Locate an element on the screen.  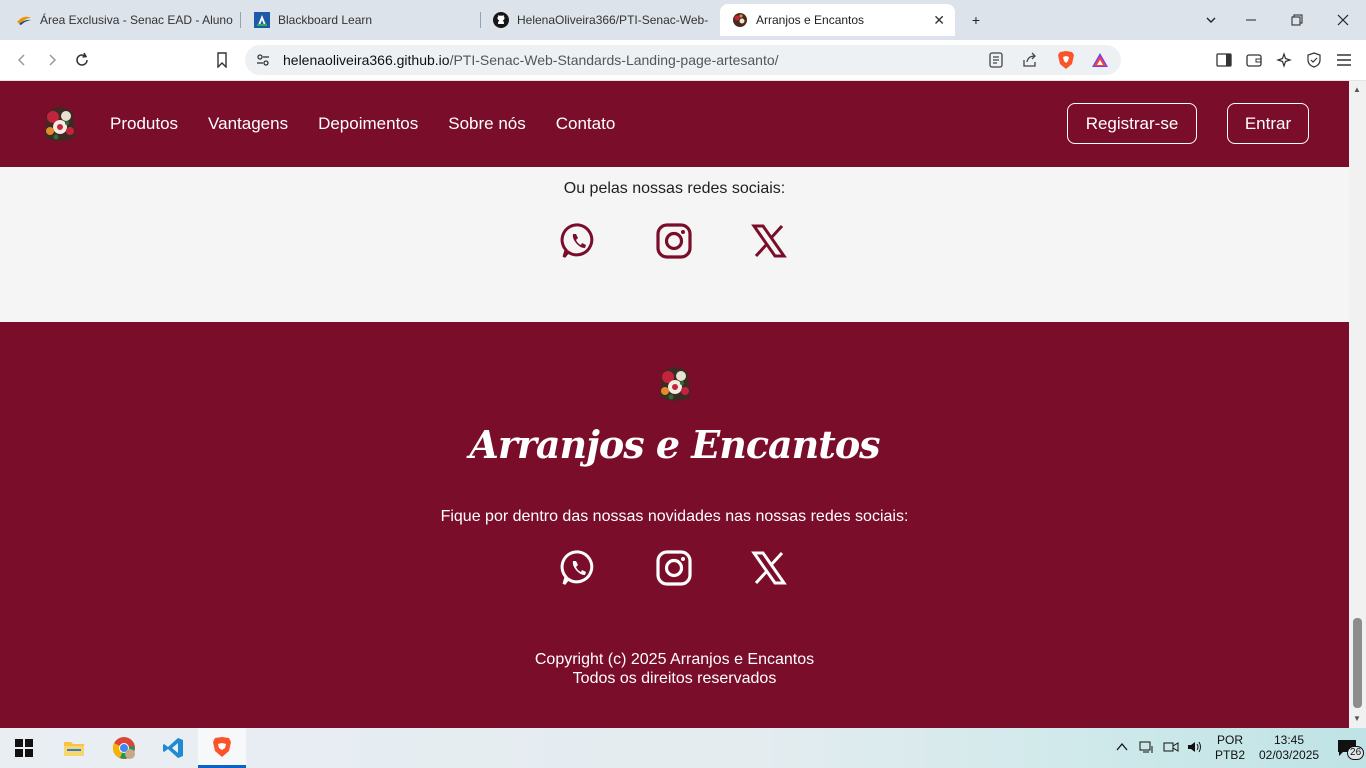
reload-icon is located at coordinates (82, 60).